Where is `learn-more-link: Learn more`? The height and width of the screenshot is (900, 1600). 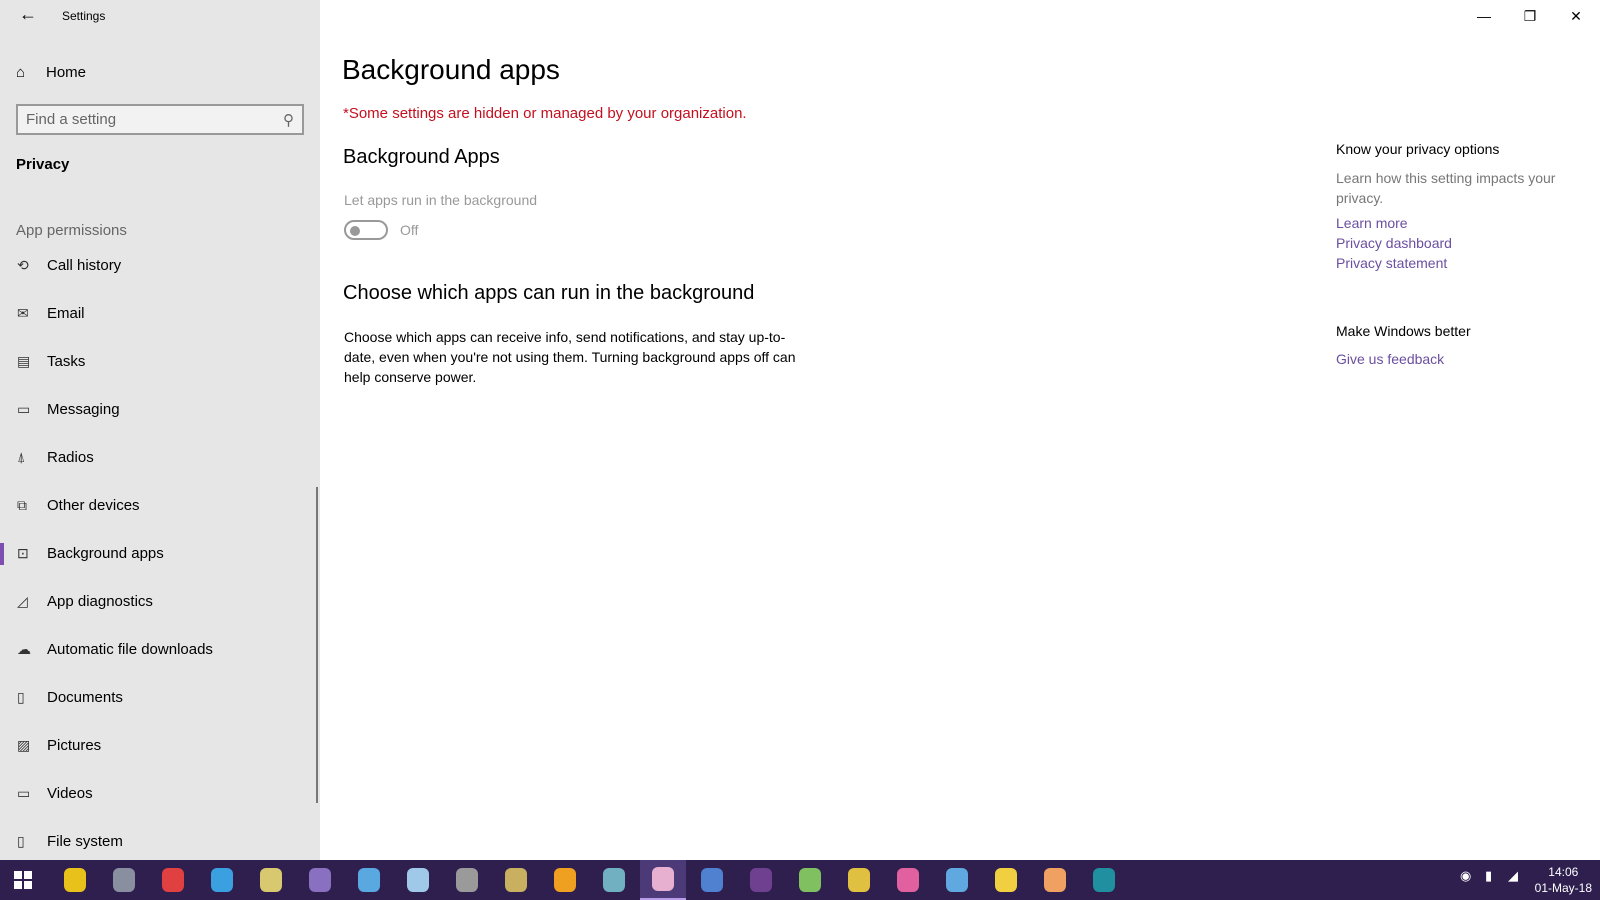
learn-more-link: Learn more is located at coordinates (1372, 223).